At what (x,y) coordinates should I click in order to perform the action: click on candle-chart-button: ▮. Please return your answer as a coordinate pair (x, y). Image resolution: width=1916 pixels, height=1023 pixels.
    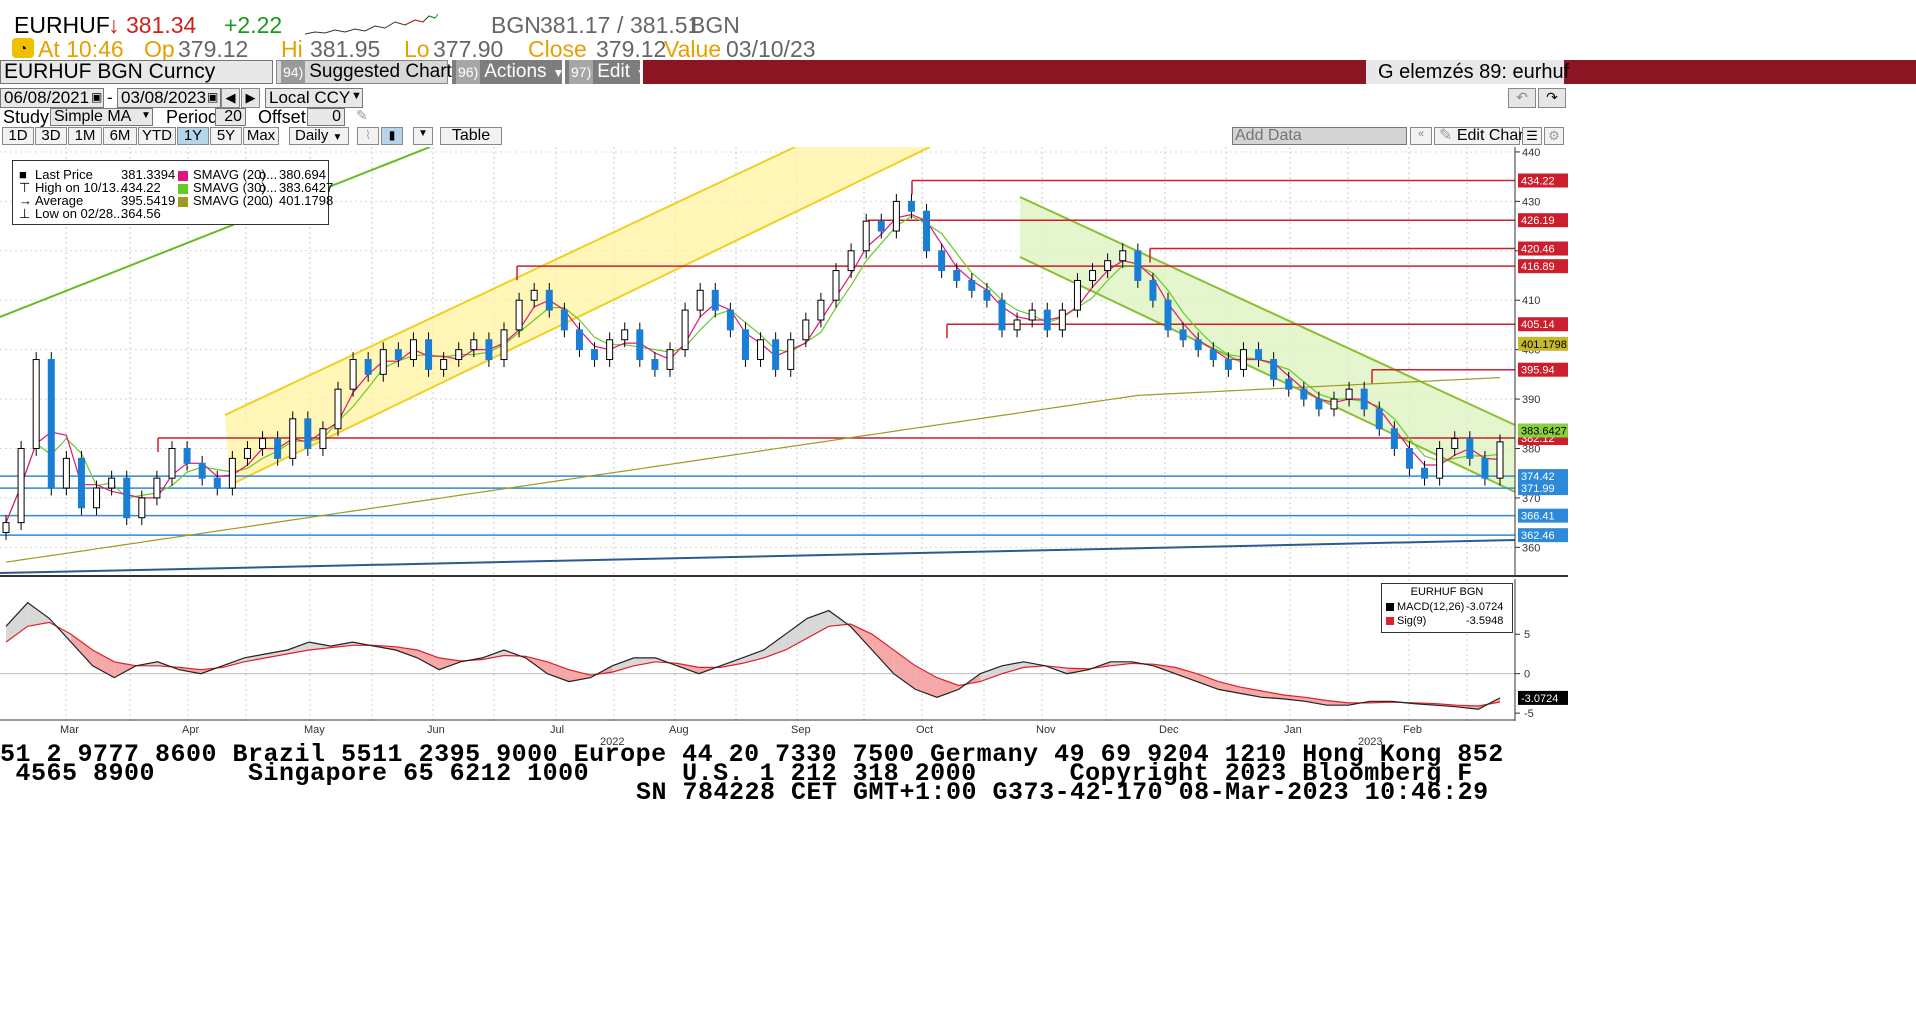
    Looking at the image, I should click on (392, 136).